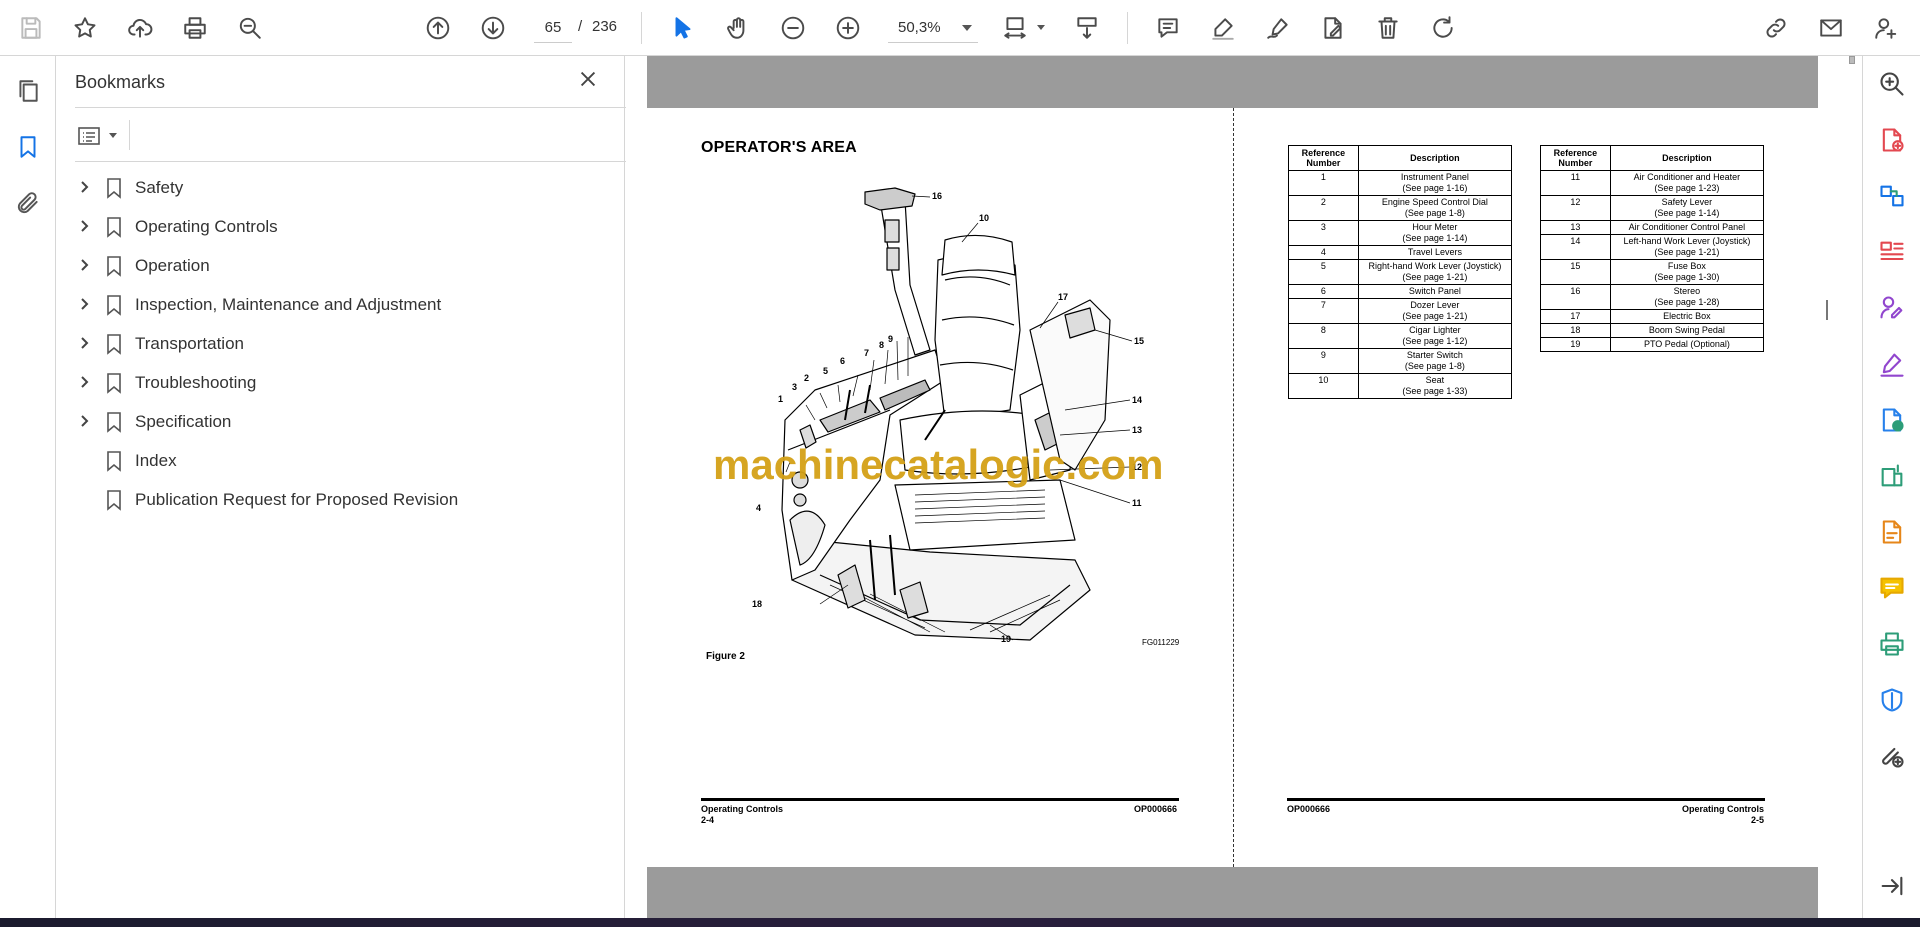 The image size is (1920, 927). Describe the element at coordinates (1892, 420) in the screenshot. I see `send-review-icon` at that location.